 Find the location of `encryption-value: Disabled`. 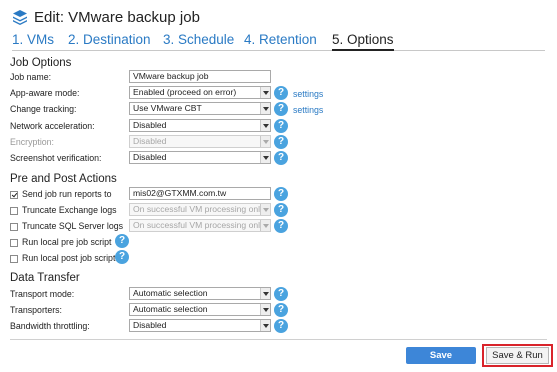

encryption-value: Disabled is located at coordinates (150, 141).